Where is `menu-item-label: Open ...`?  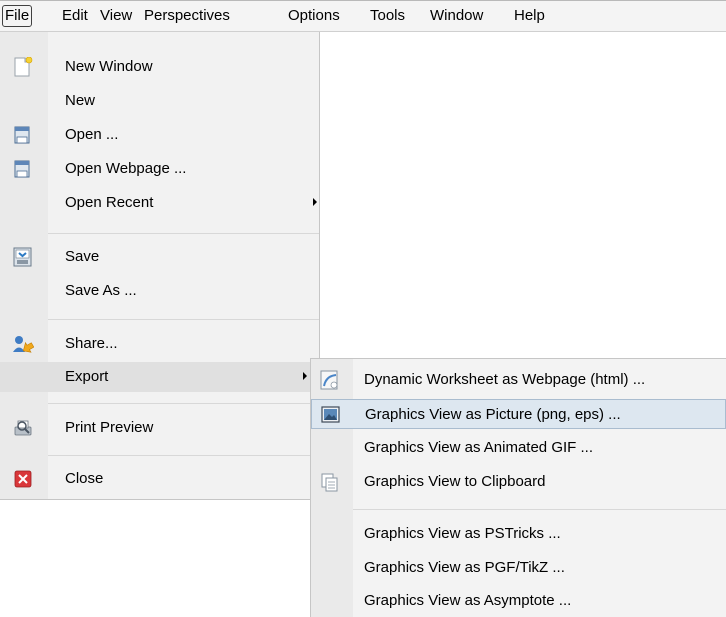
menu-item-label: Open ... is located at coordinates (92, 134).